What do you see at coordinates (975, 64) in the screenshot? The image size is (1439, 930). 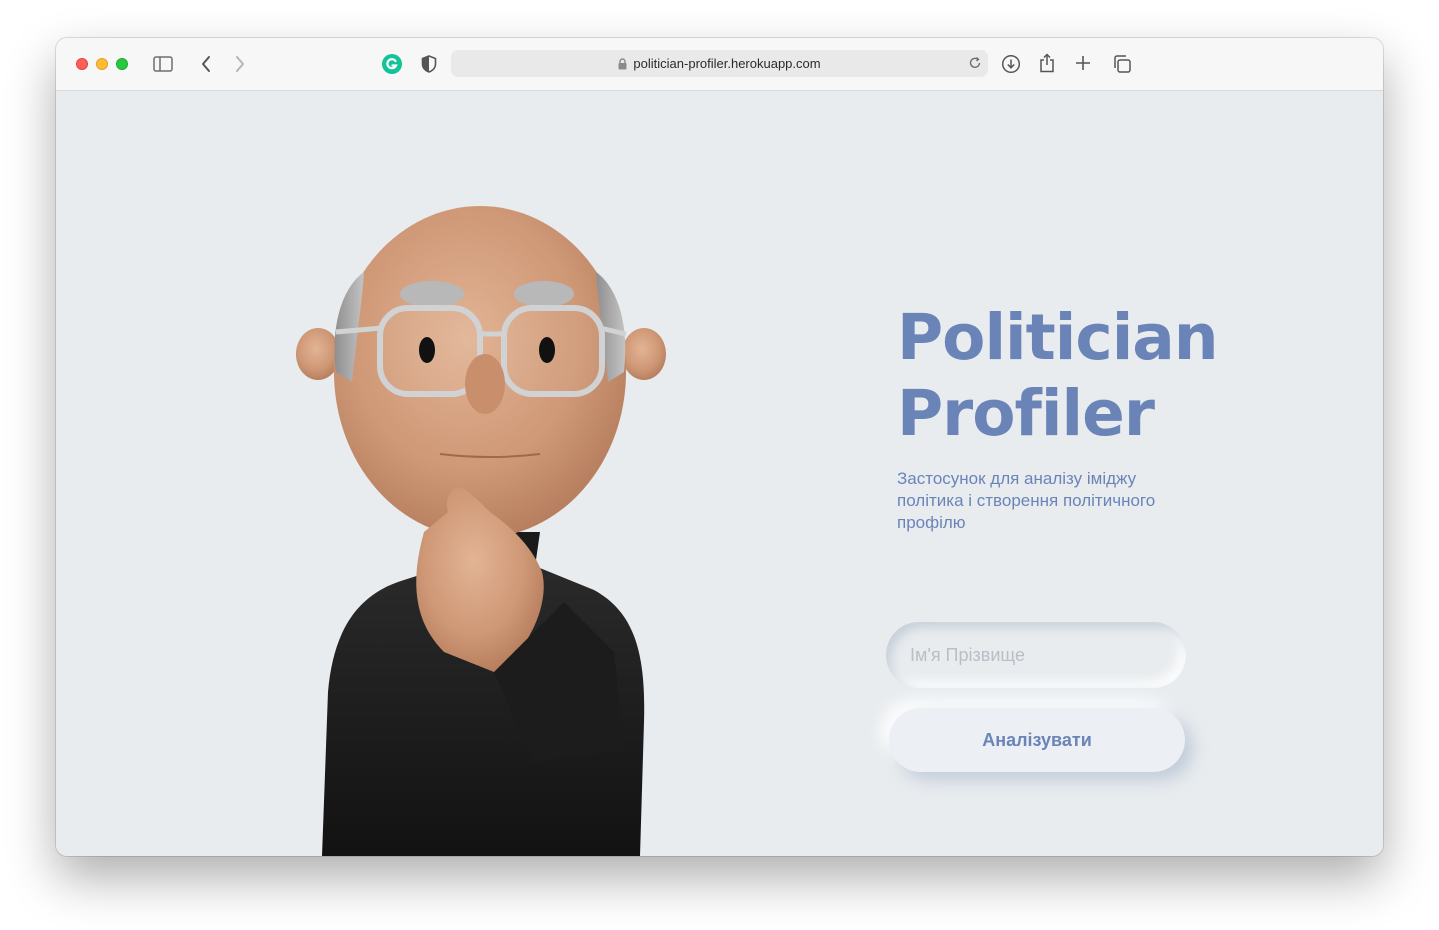 I see `reload-icon` at bounding box center [975, 64].